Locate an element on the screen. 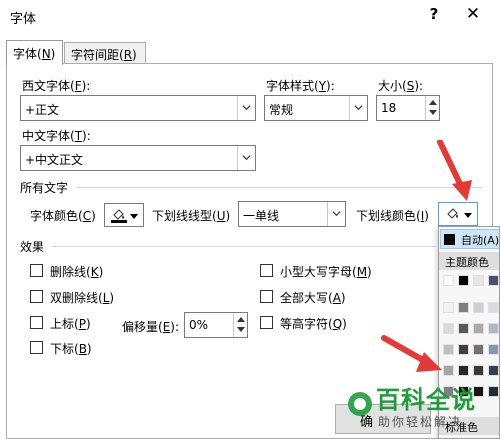 The height and width of the screenshot is (439, 500). close-button: ✕ is located at coordinates (473, 15).